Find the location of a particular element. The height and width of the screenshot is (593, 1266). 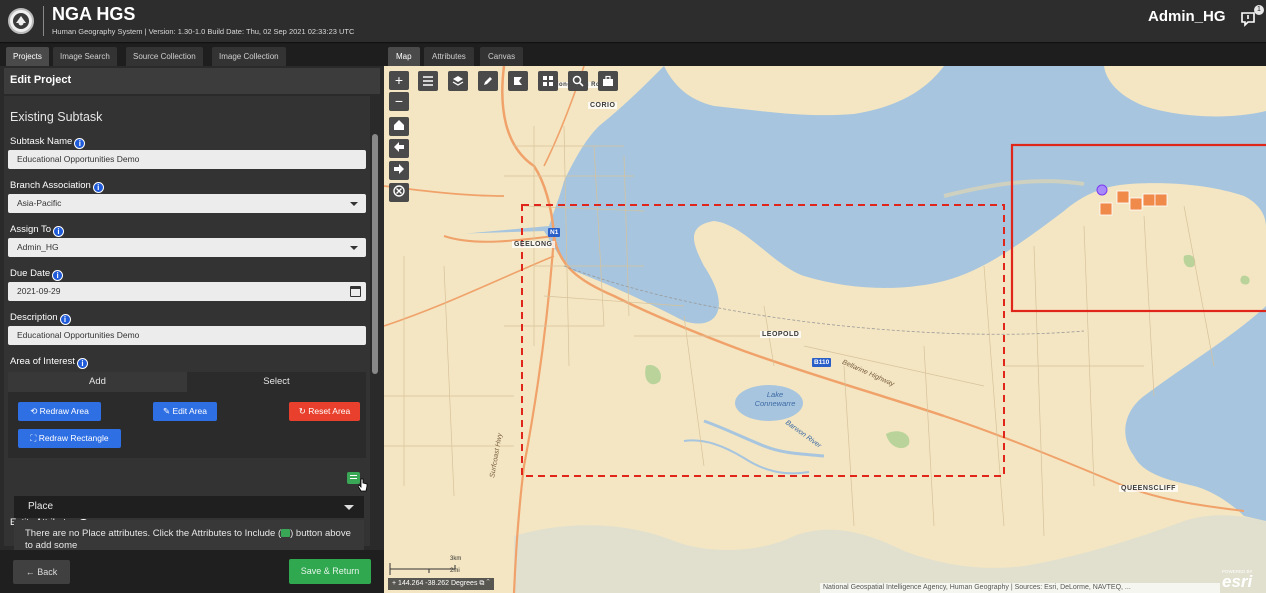

grid-icon is located at coordinates (548, 81).